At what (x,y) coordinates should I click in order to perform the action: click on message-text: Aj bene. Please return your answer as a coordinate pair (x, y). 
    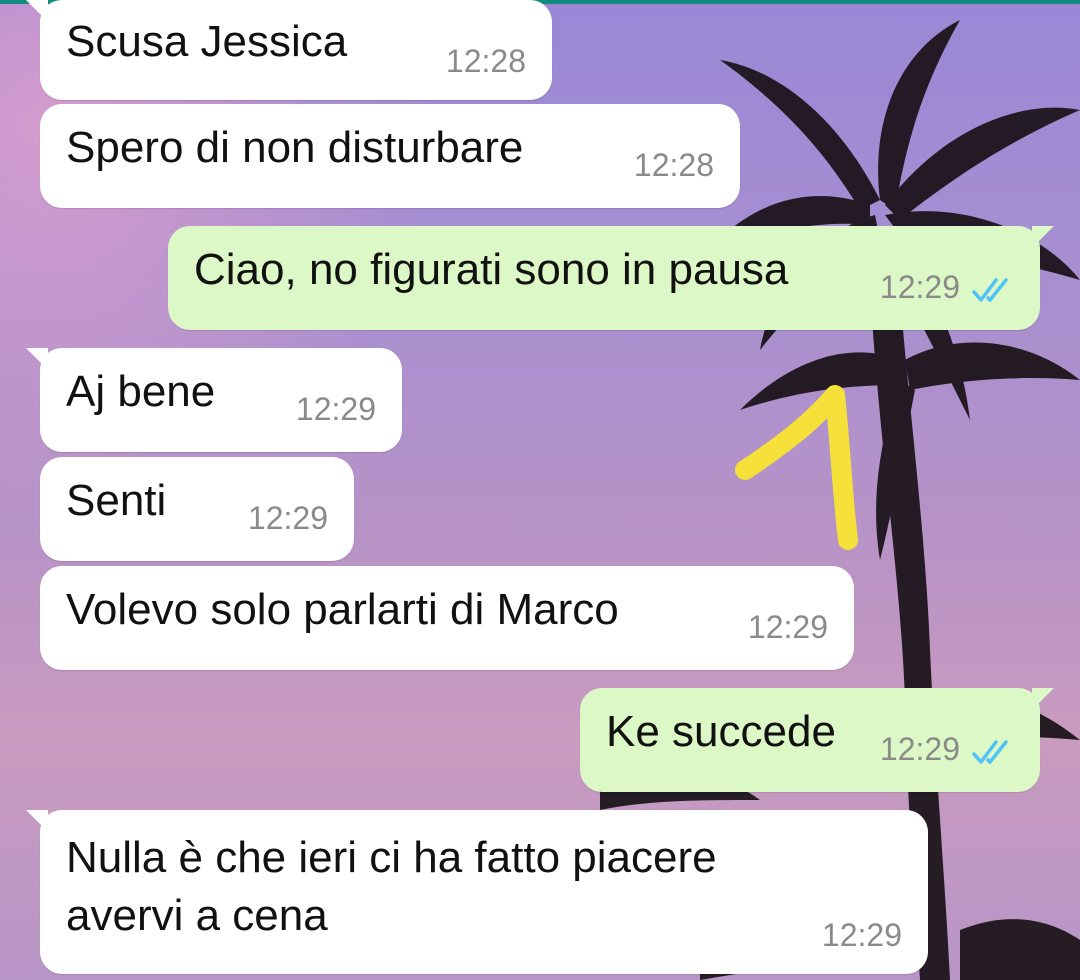
    Looking at the image, I should click on (141, 391).